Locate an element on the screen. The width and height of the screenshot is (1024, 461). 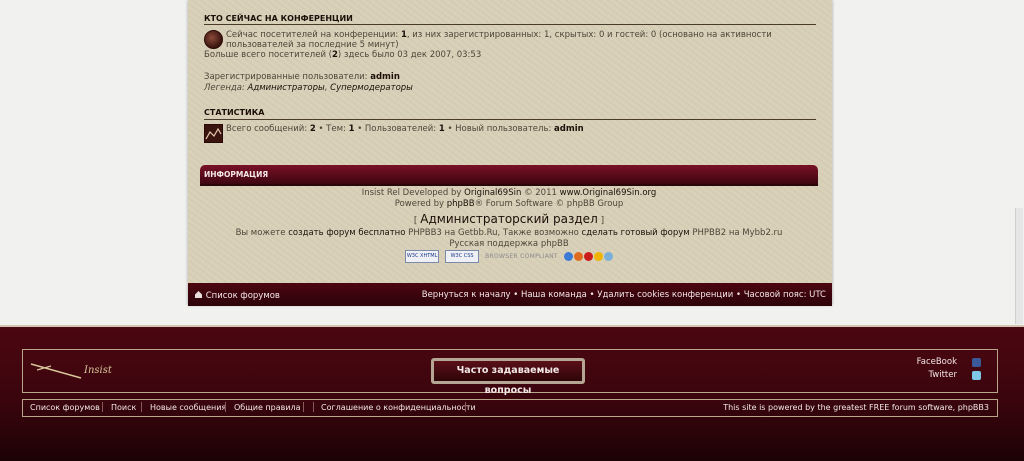
footer-link-forums: Список форумов is located at coordinates (65, 407).